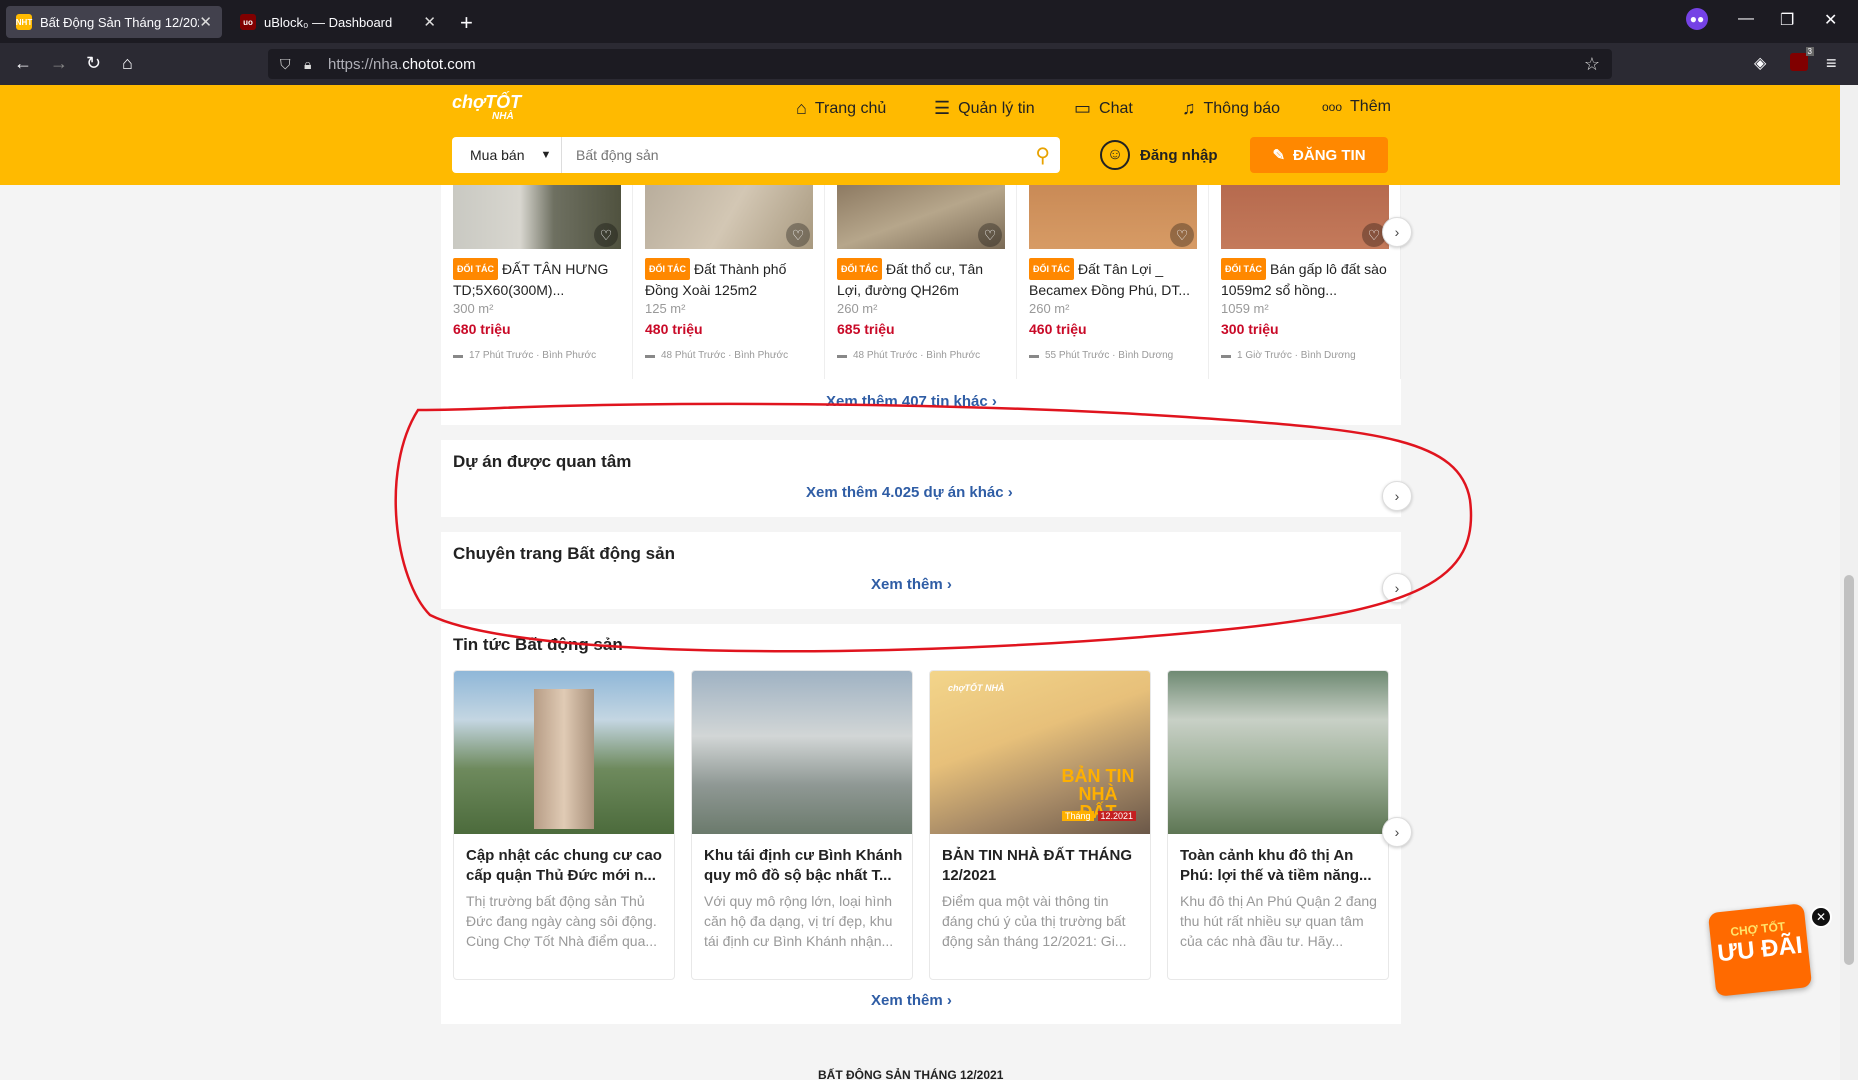  I want to click on page-scrollbar, so click(1849, 582).